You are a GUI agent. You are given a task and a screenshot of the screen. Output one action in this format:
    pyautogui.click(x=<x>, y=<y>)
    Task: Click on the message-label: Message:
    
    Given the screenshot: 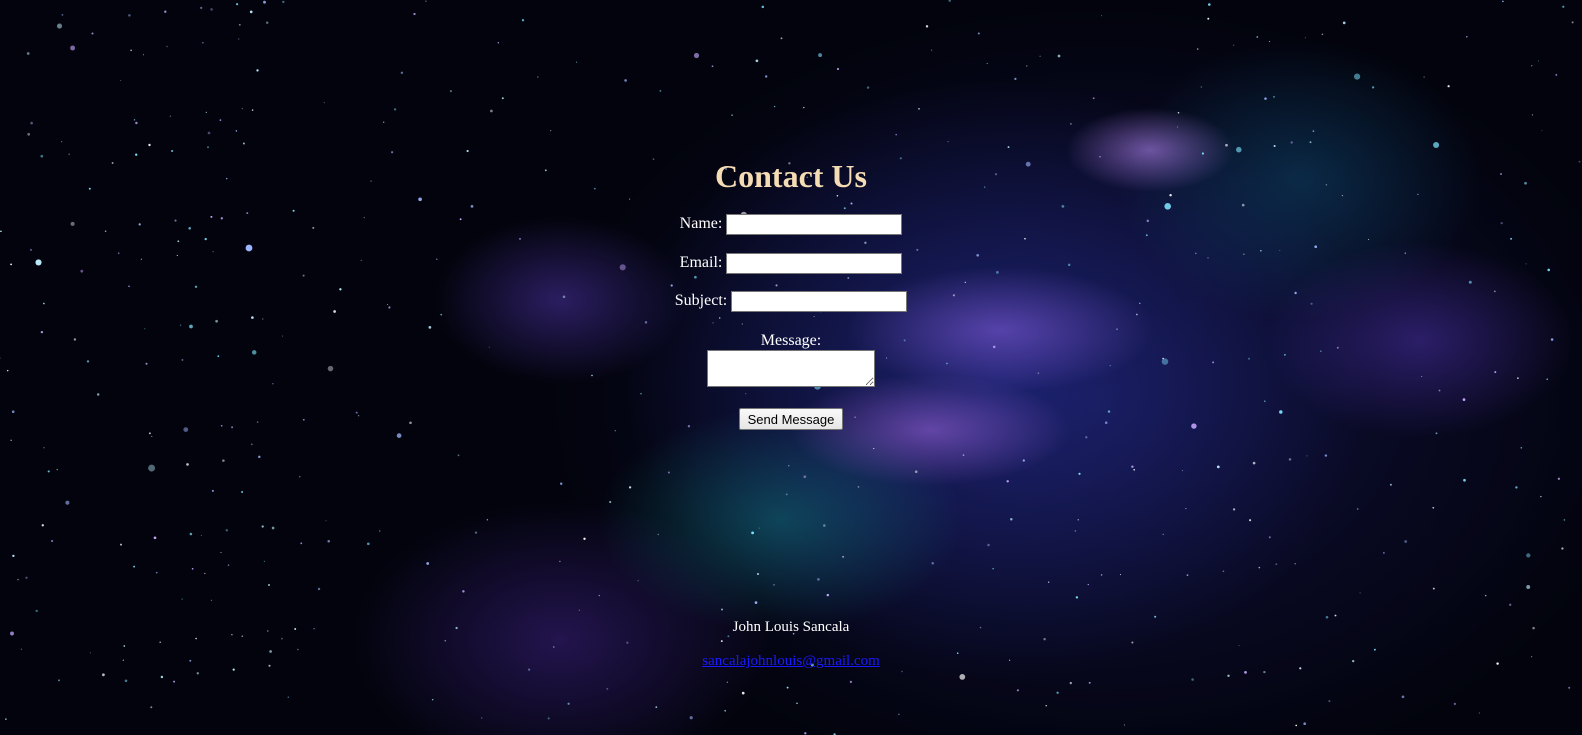 What is the action you would take?
    pyautogui.click(x=791, y=340)
    